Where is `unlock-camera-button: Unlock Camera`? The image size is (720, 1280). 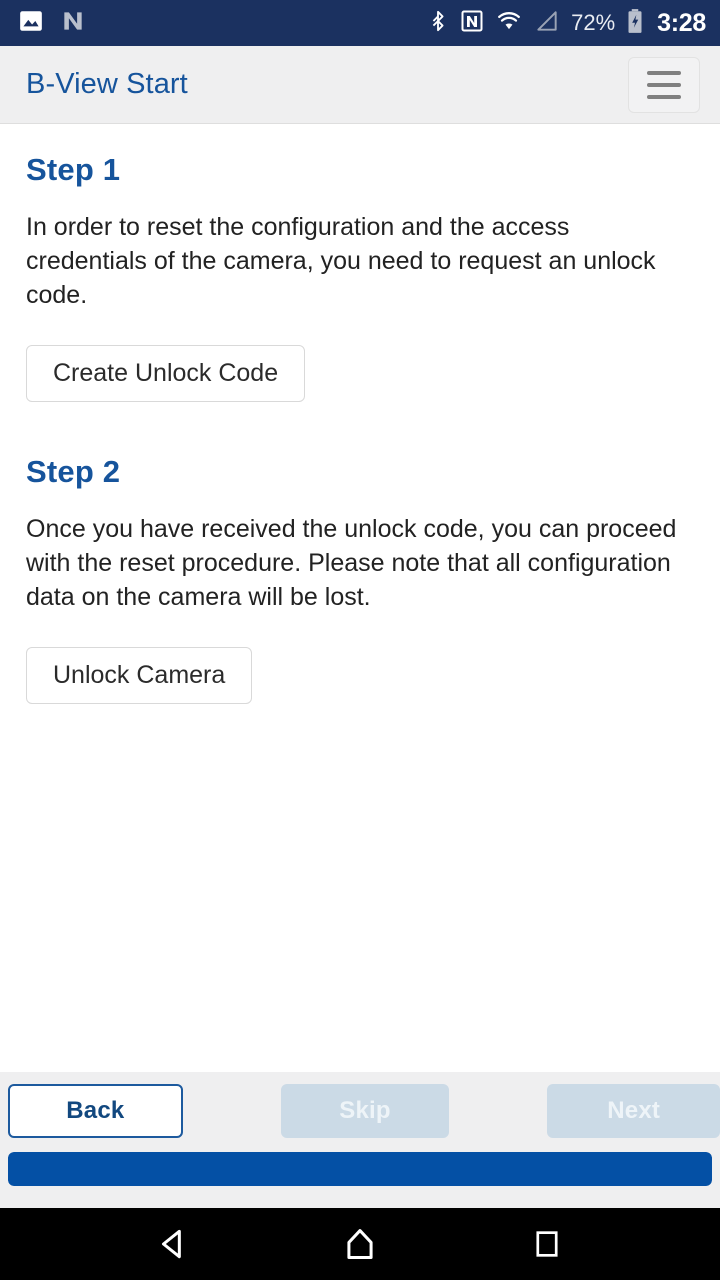
unlock-camera-button: Unlock Camera is located at coordinates (139, 675).